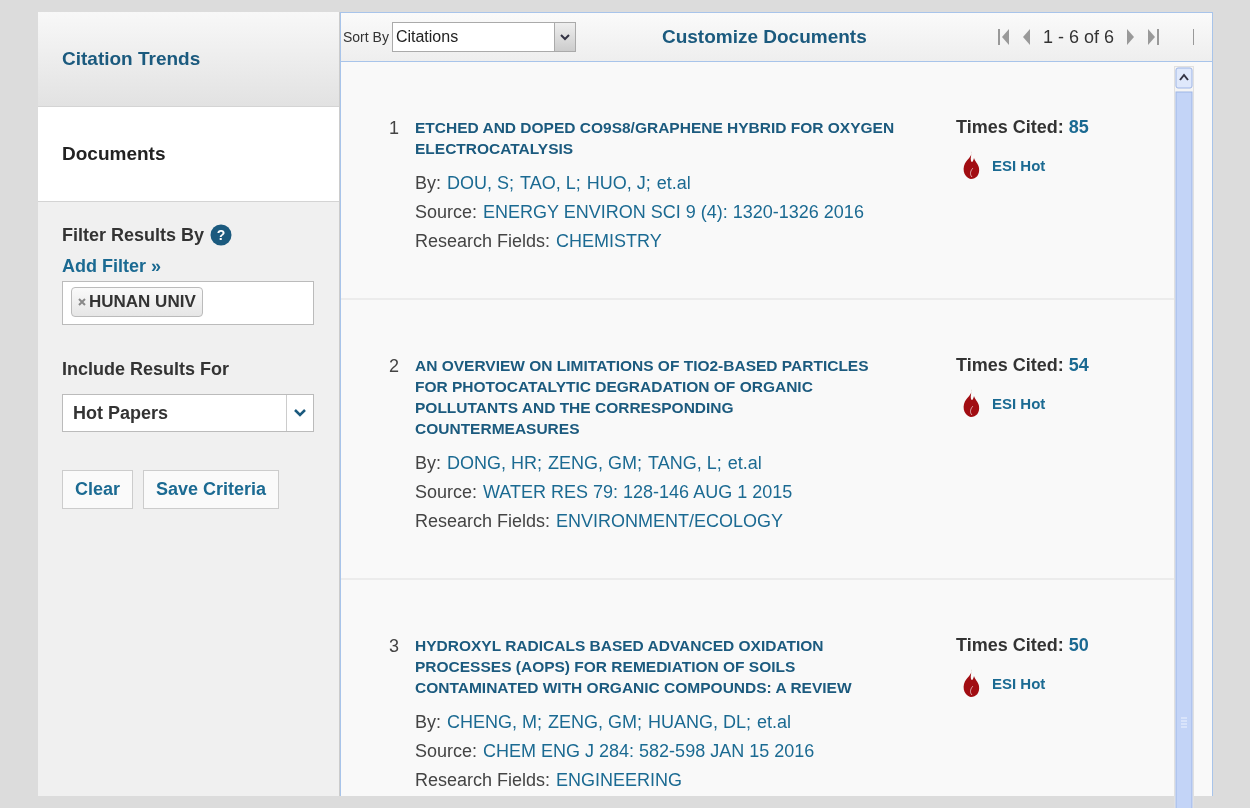  What do you see at coordinates (619, 780) in the screenshot?
I see `research-field-link: ENGINEERING` at bounding box center [619, 780].